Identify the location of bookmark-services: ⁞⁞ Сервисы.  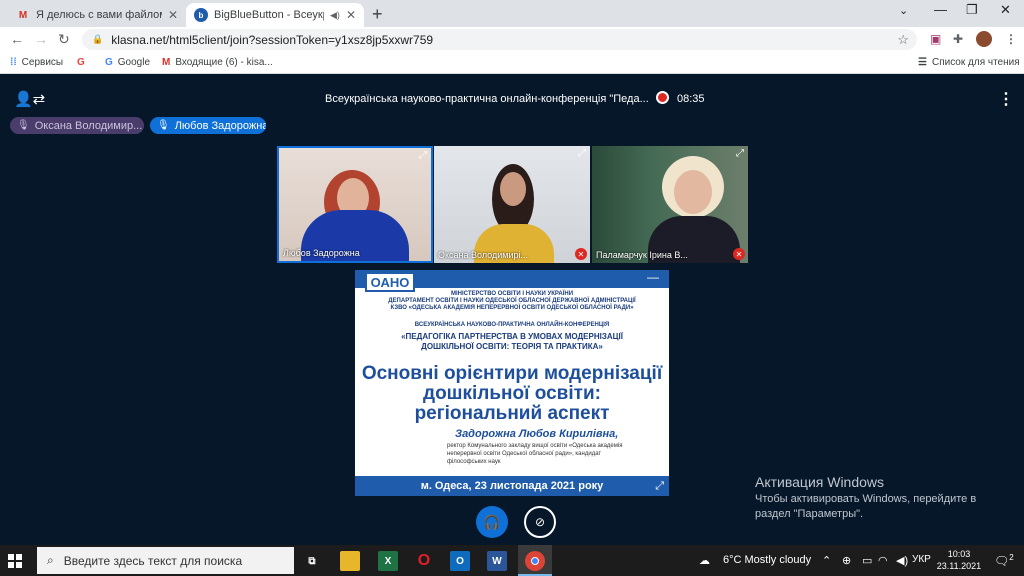
(36, 62).